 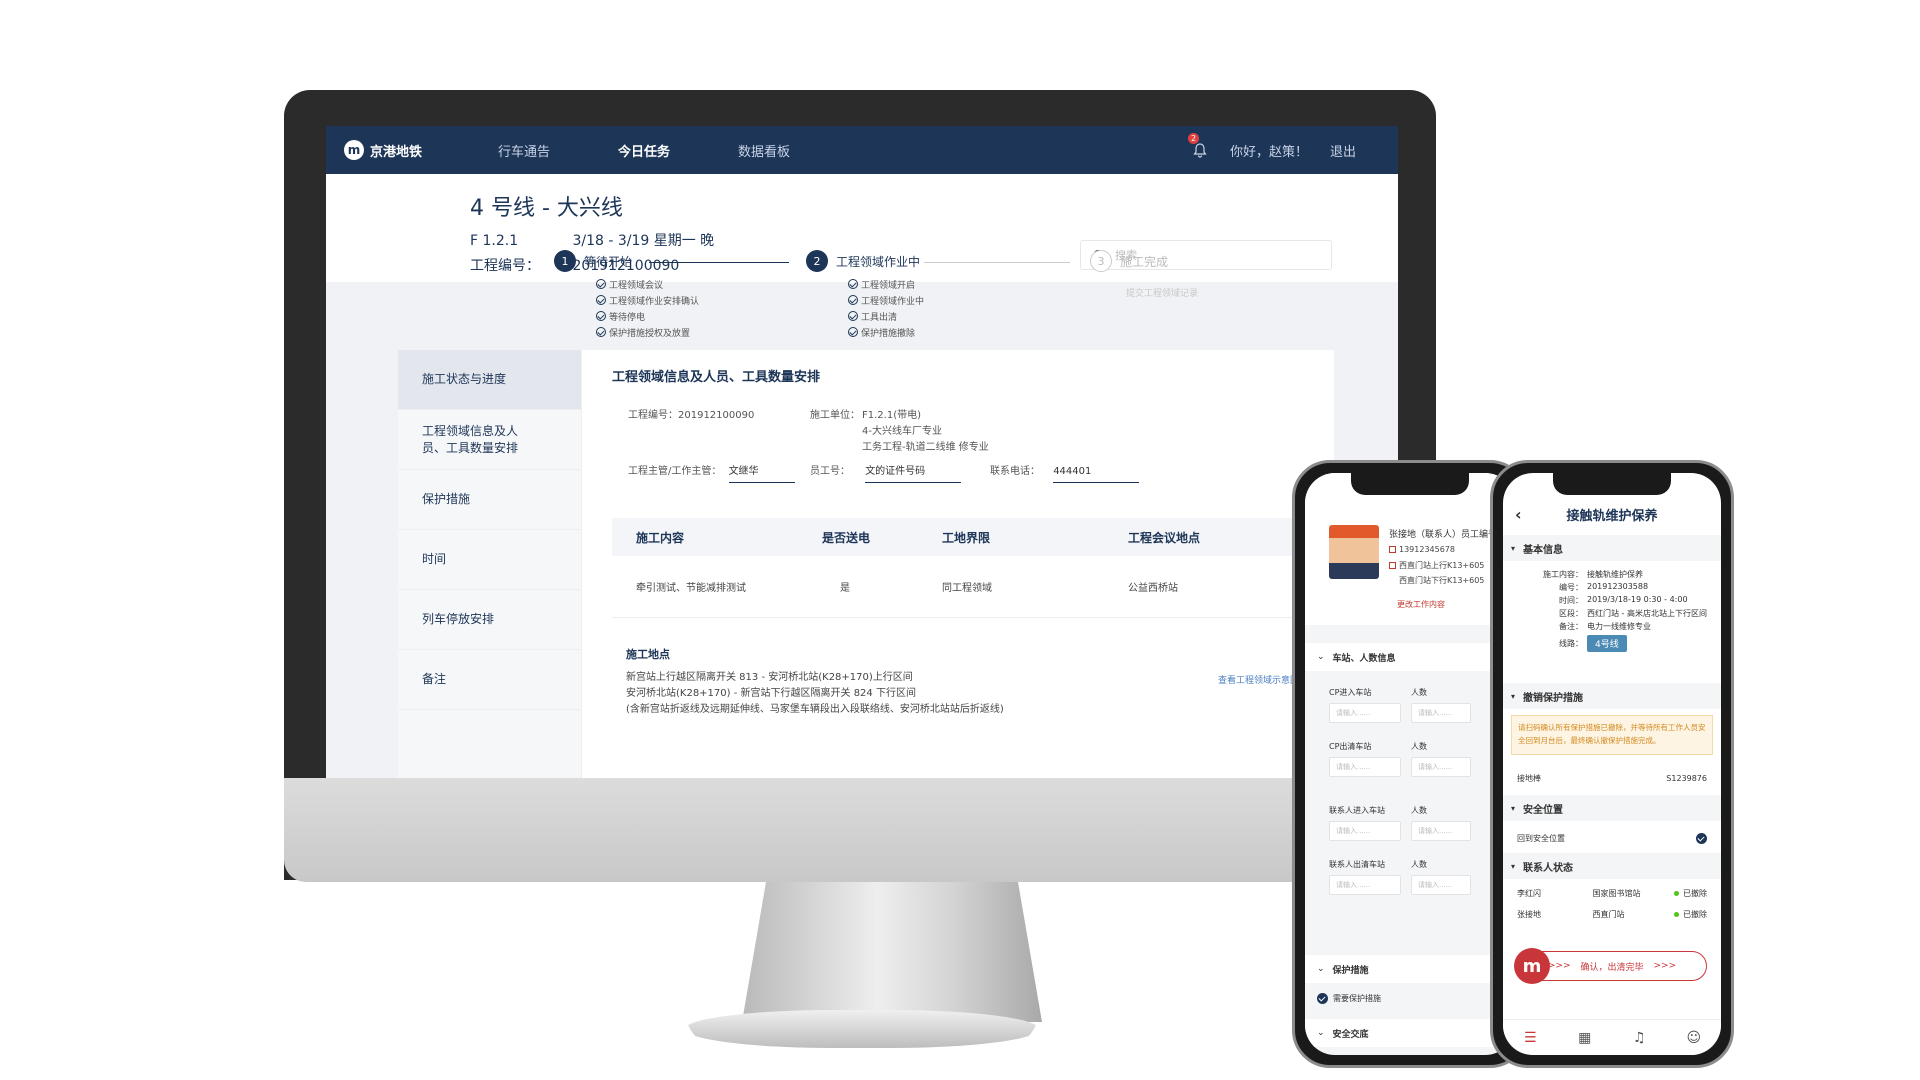 I want to click on side-item-notes: 备注, so click(x=489, y=680).